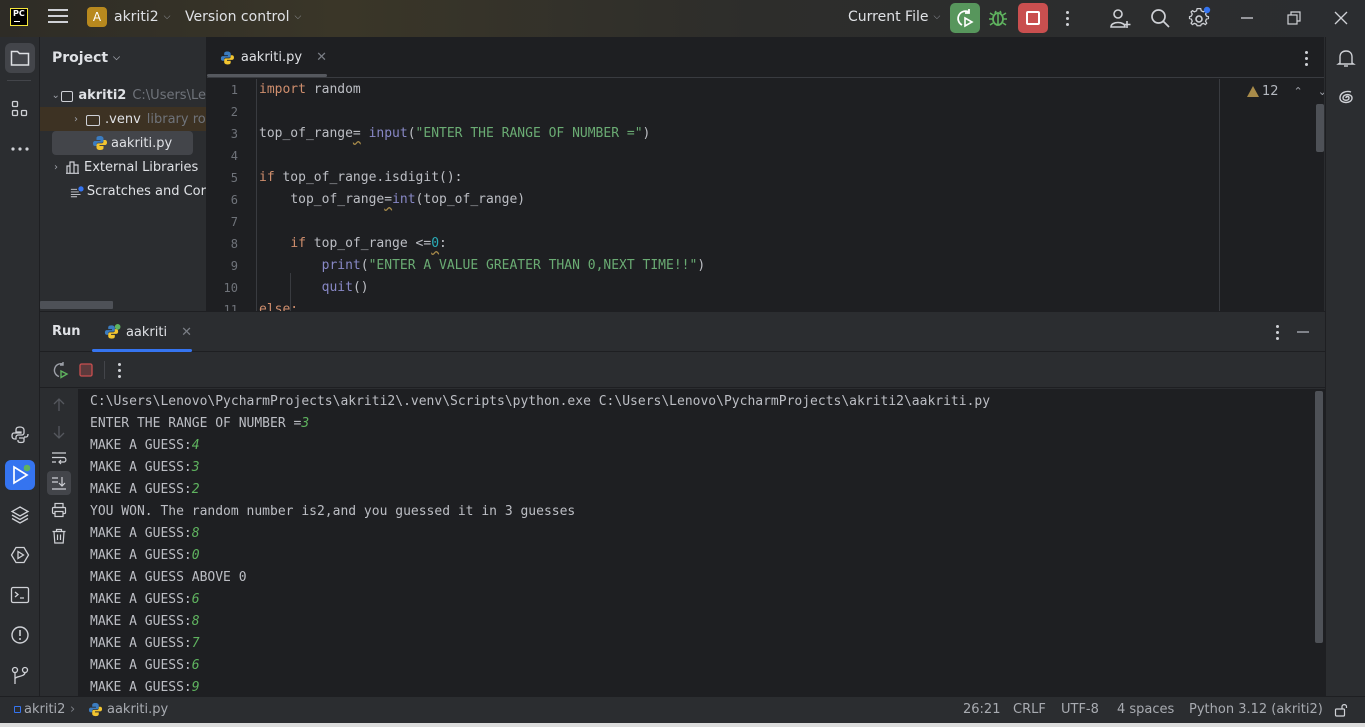 The width and height of the screenshot is (1365, 727). What do you see at coordinates (1303, 332) in the screenshot?
I see `hide-panel-button` at bounding box center [1303, 332].